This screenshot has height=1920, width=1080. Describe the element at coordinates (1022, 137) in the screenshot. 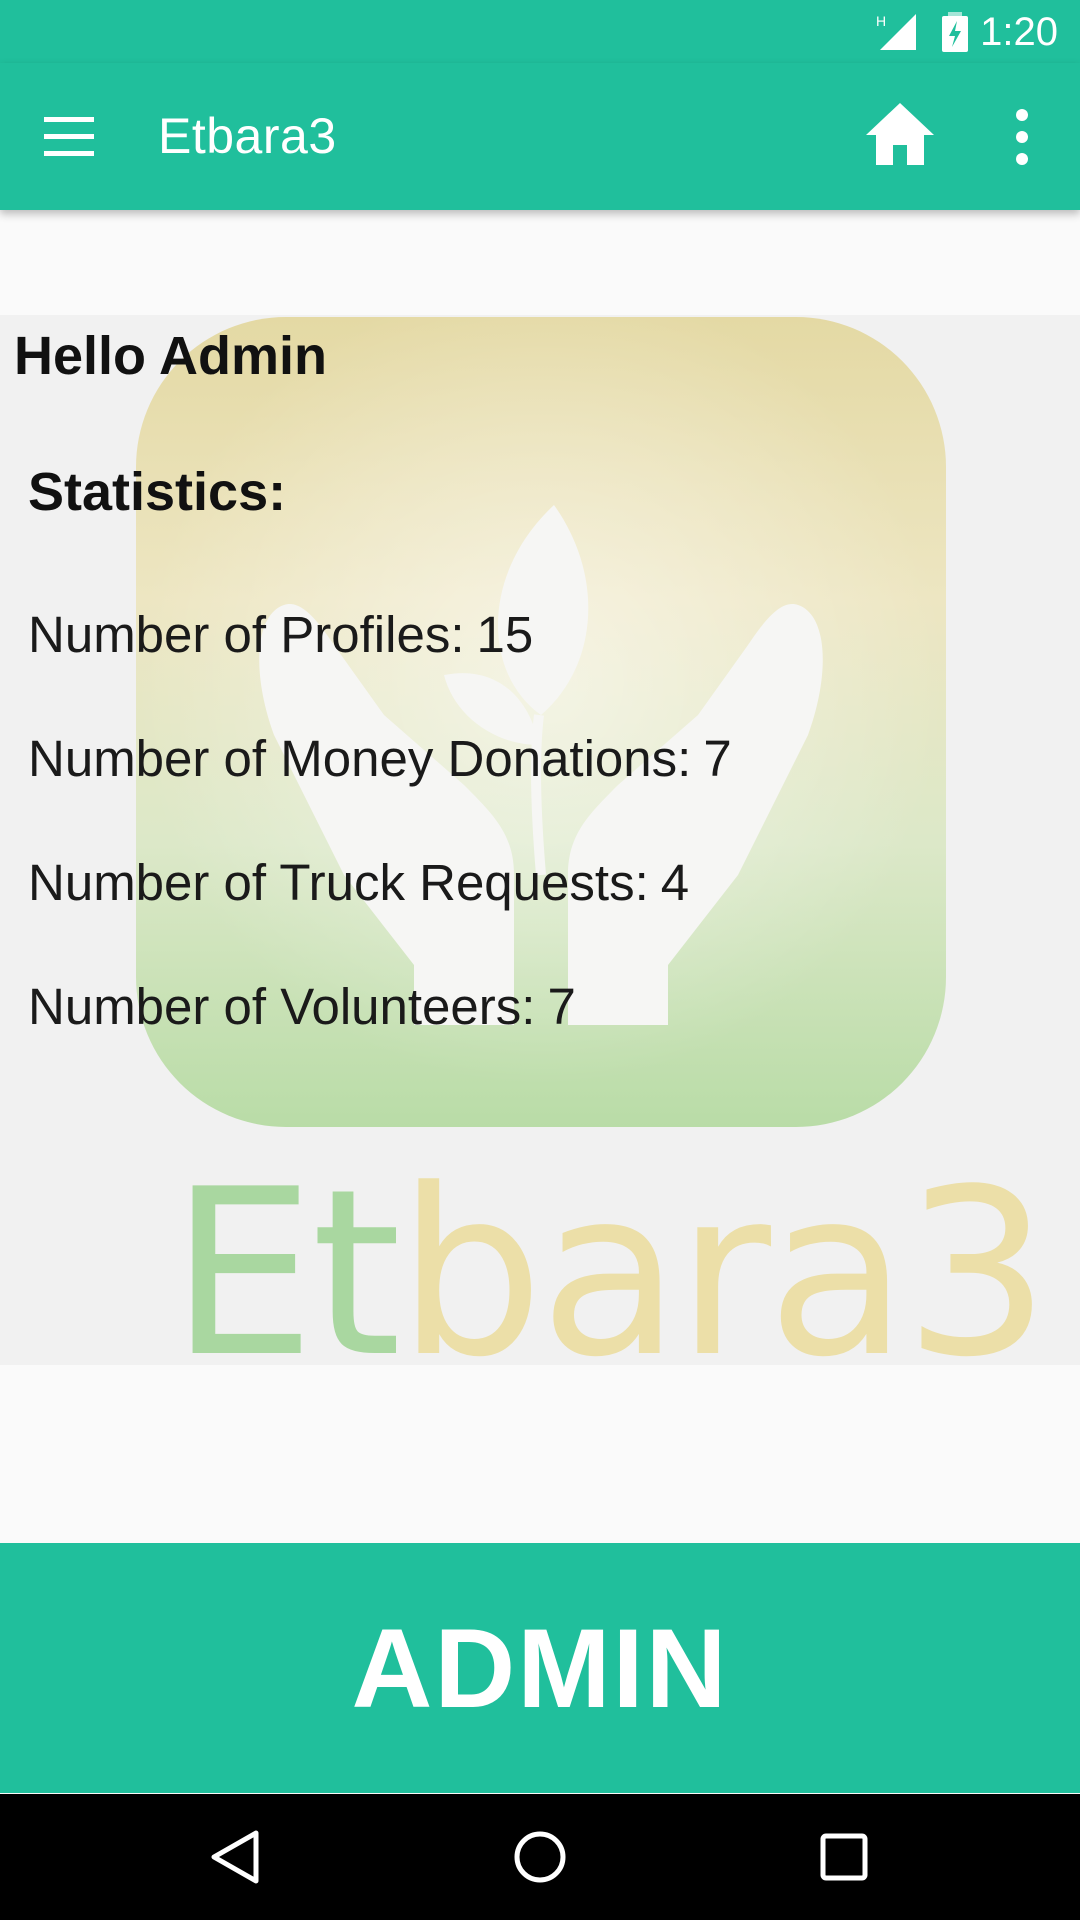

I see `more-vert-icon` at that location.